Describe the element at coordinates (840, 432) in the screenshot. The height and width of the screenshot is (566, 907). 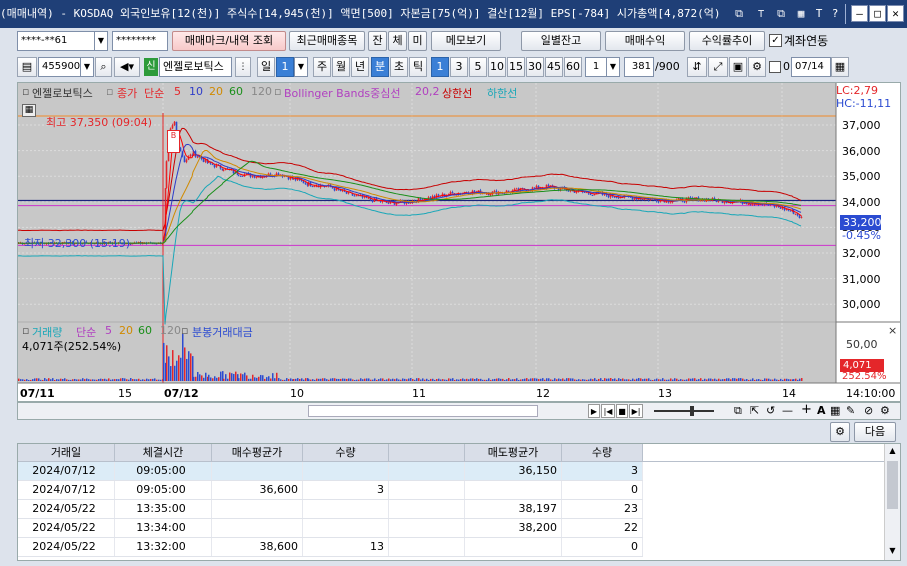
I see `grid-settings-icon: ⚙` at that location.